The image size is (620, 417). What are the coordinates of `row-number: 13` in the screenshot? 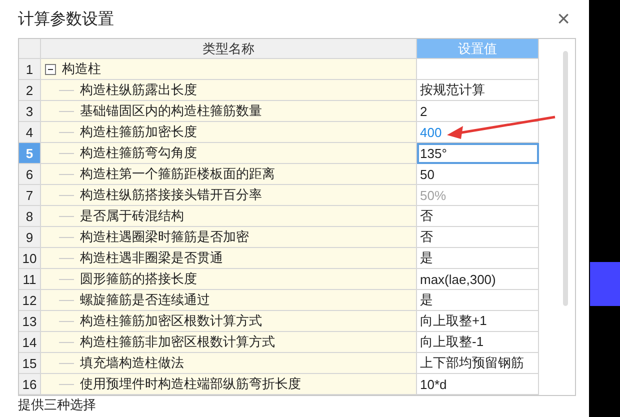 It's located at (30, 321).